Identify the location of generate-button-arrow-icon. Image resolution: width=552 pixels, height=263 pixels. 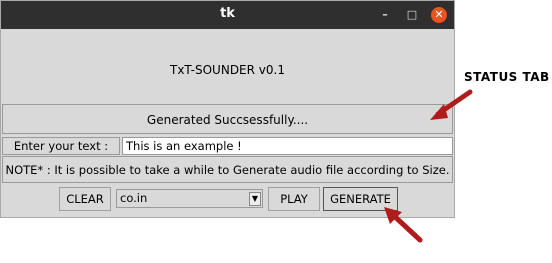
(403, 225).